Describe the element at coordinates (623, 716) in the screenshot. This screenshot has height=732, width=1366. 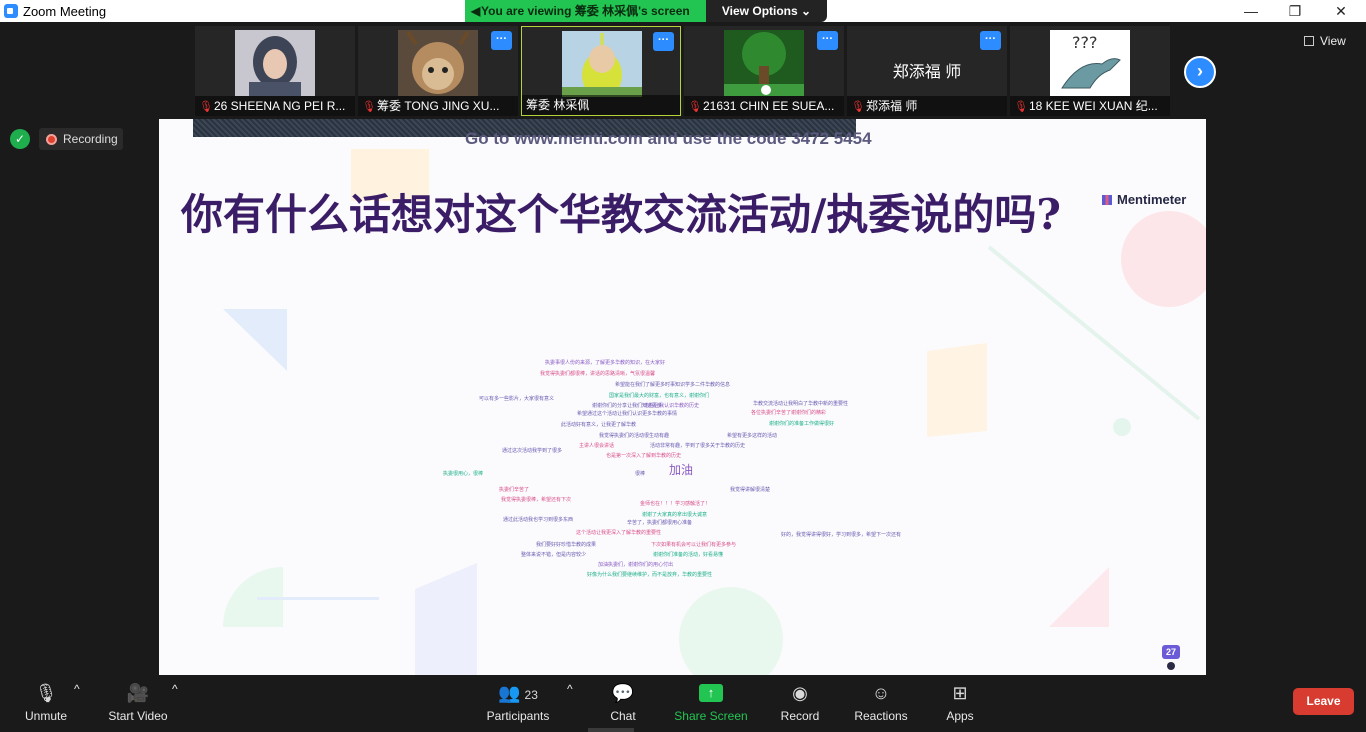
I see `chat-label: Chat` at that location.